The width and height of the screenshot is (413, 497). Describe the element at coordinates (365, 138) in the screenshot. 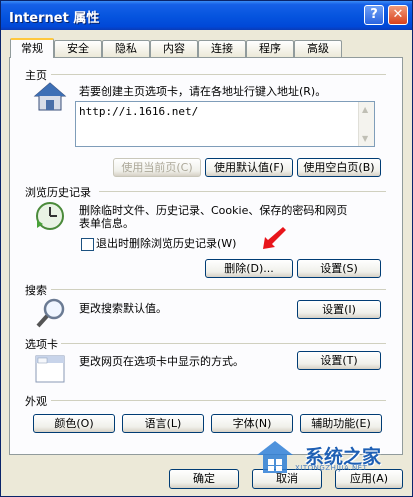

I see `scroll-down-icon: ▼` at that location.